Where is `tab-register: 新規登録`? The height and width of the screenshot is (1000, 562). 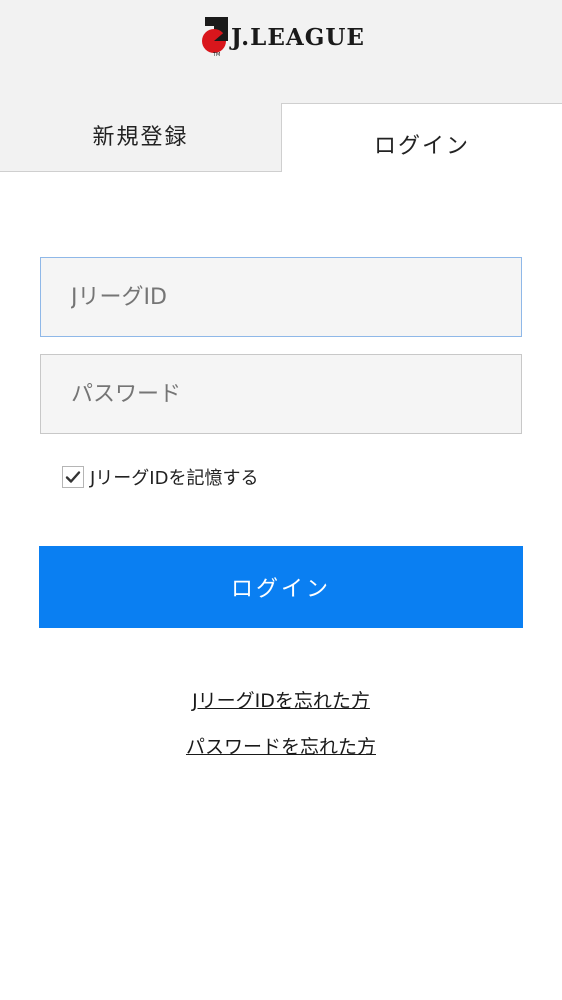 tab-register: 新規登録 is located at coordinates (140, 138).